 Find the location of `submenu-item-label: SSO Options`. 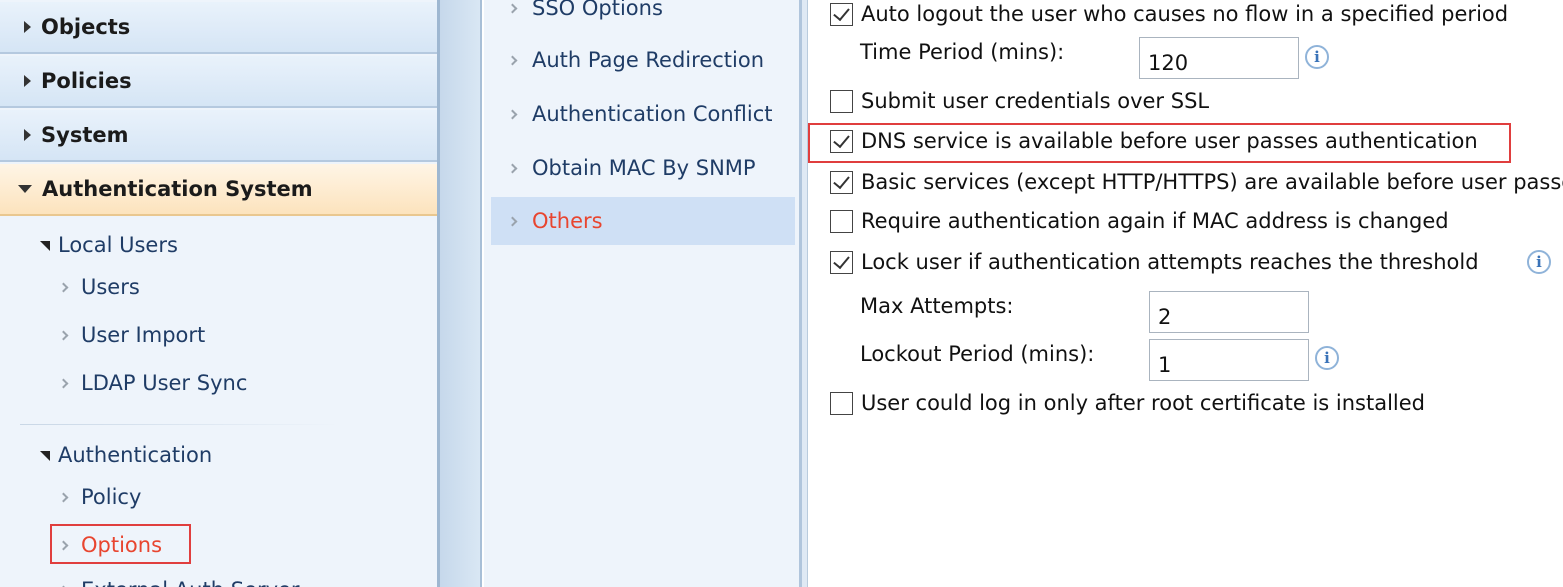

submenu-item-label: SSO Options is located at coordinates (597, 10).